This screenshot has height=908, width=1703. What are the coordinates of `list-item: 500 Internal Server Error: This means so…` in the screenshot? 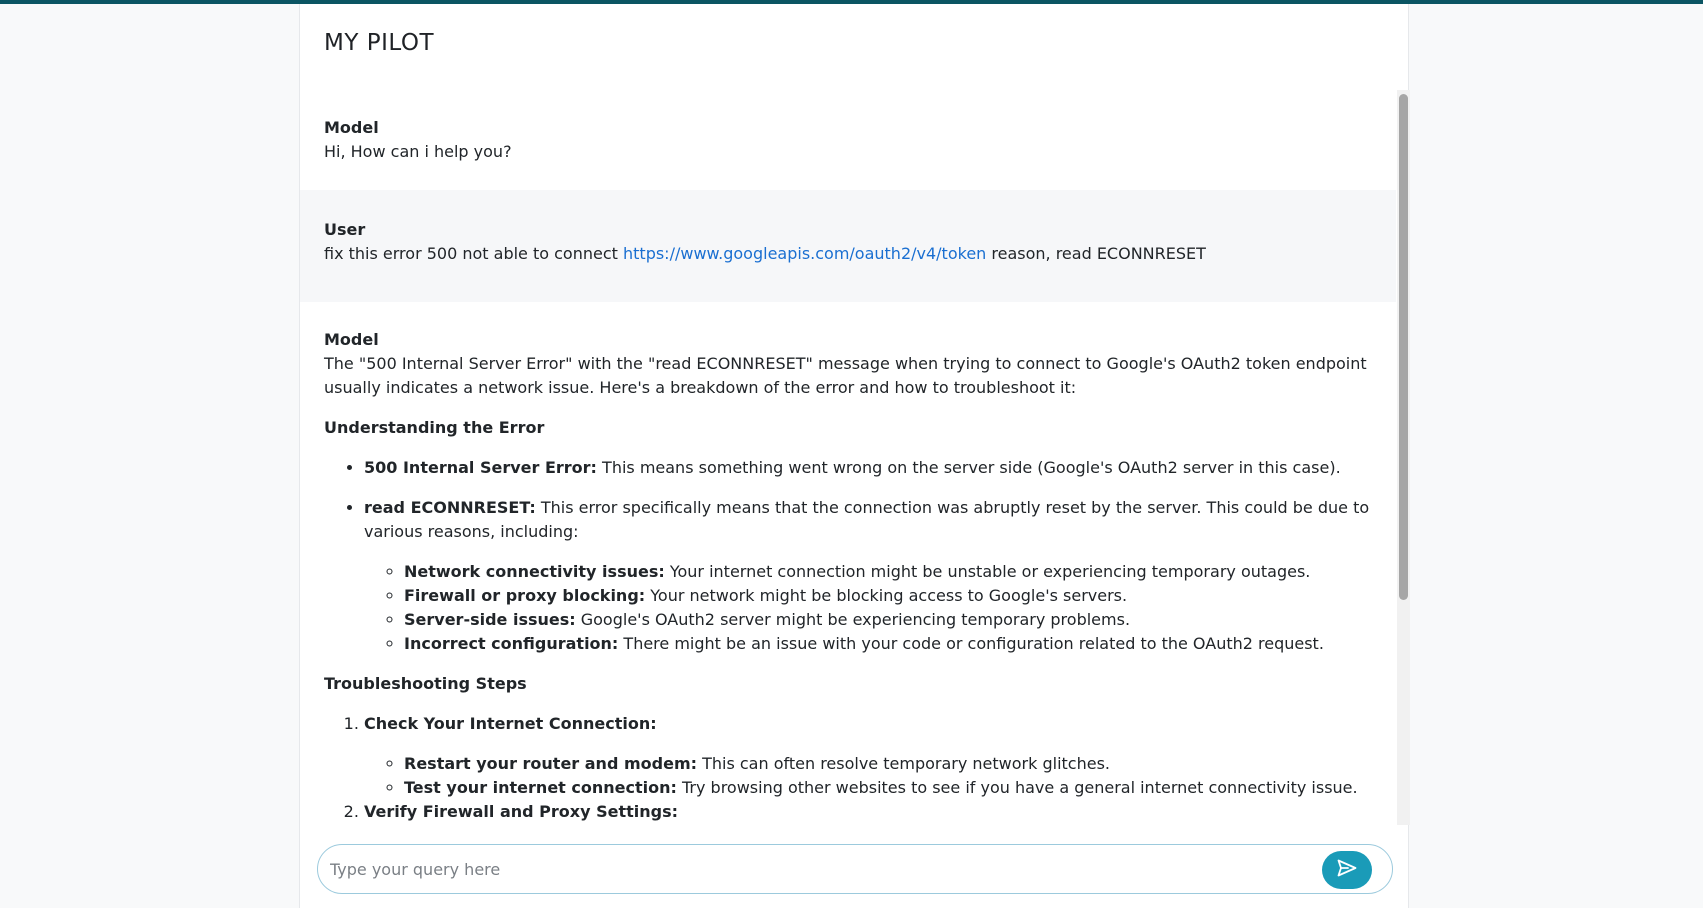 It's located at (868, 468).